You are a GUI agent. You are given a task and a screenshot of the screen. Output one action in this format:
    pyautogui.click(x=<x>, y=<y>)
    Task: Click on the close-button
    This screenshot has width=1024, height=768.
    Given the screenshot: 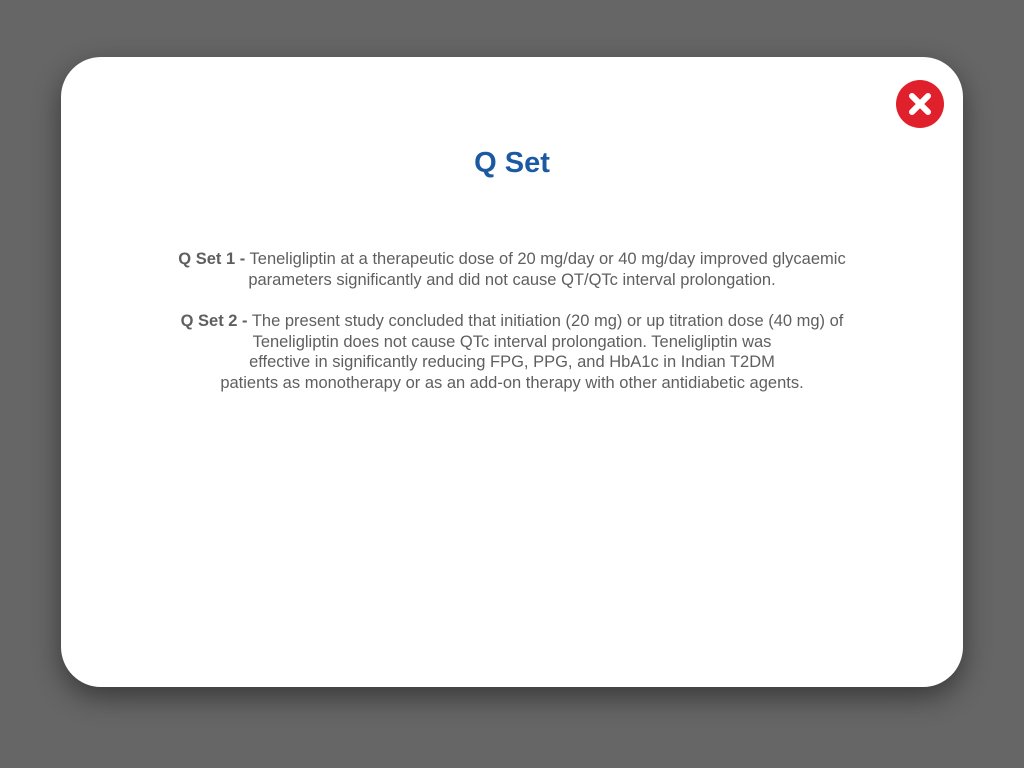 What is the action you would take?
    pyautogui.click(x=920, y=104)
    